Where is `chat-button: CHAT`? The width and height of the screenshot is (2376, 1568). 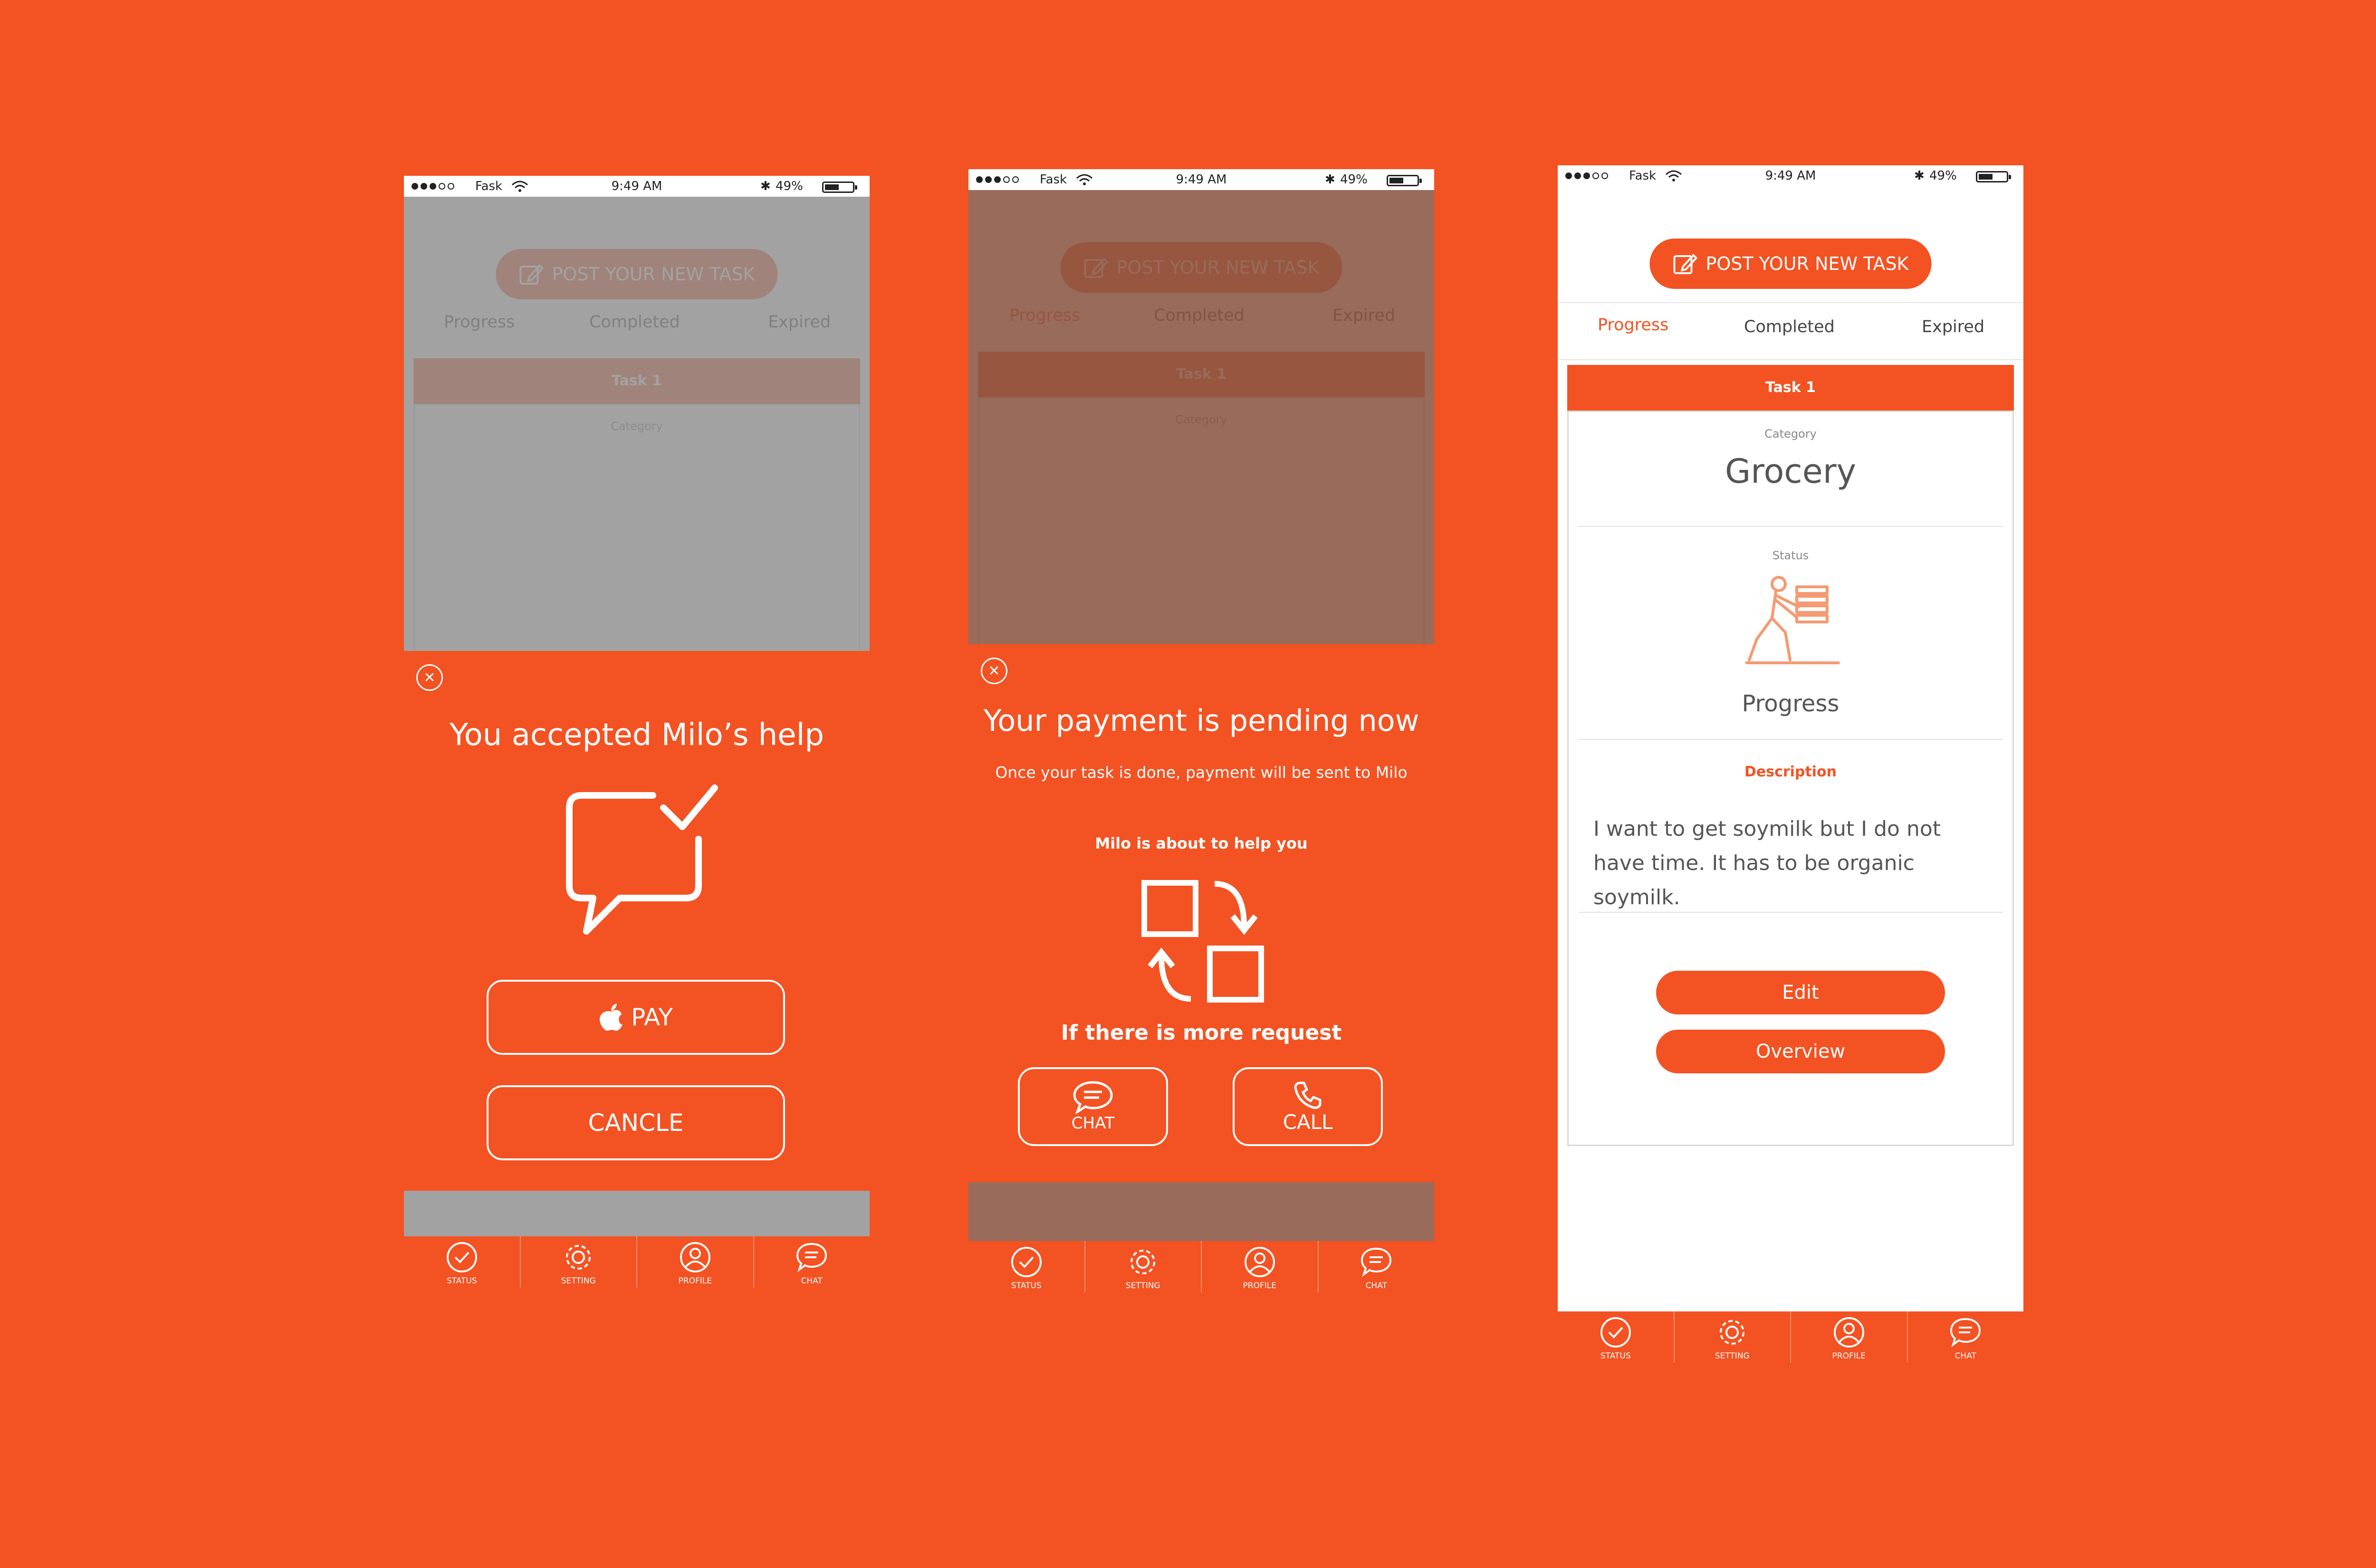
chat-button: CHAT is located at coordinates (1093, 1106).